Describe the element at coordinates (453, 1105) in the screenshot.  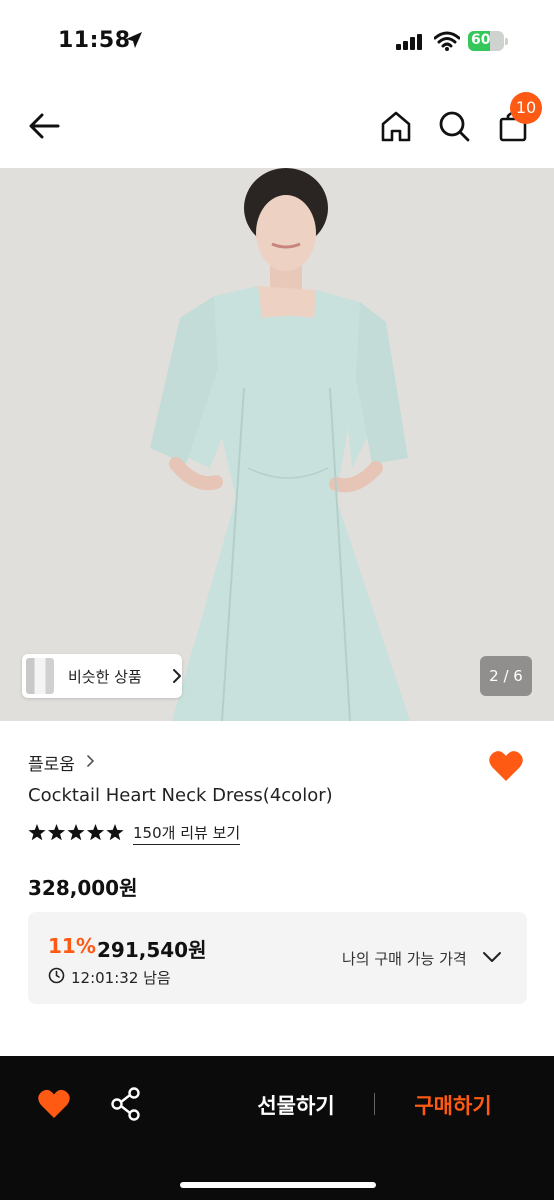
I see `buy-button: 구매하기` at that location.